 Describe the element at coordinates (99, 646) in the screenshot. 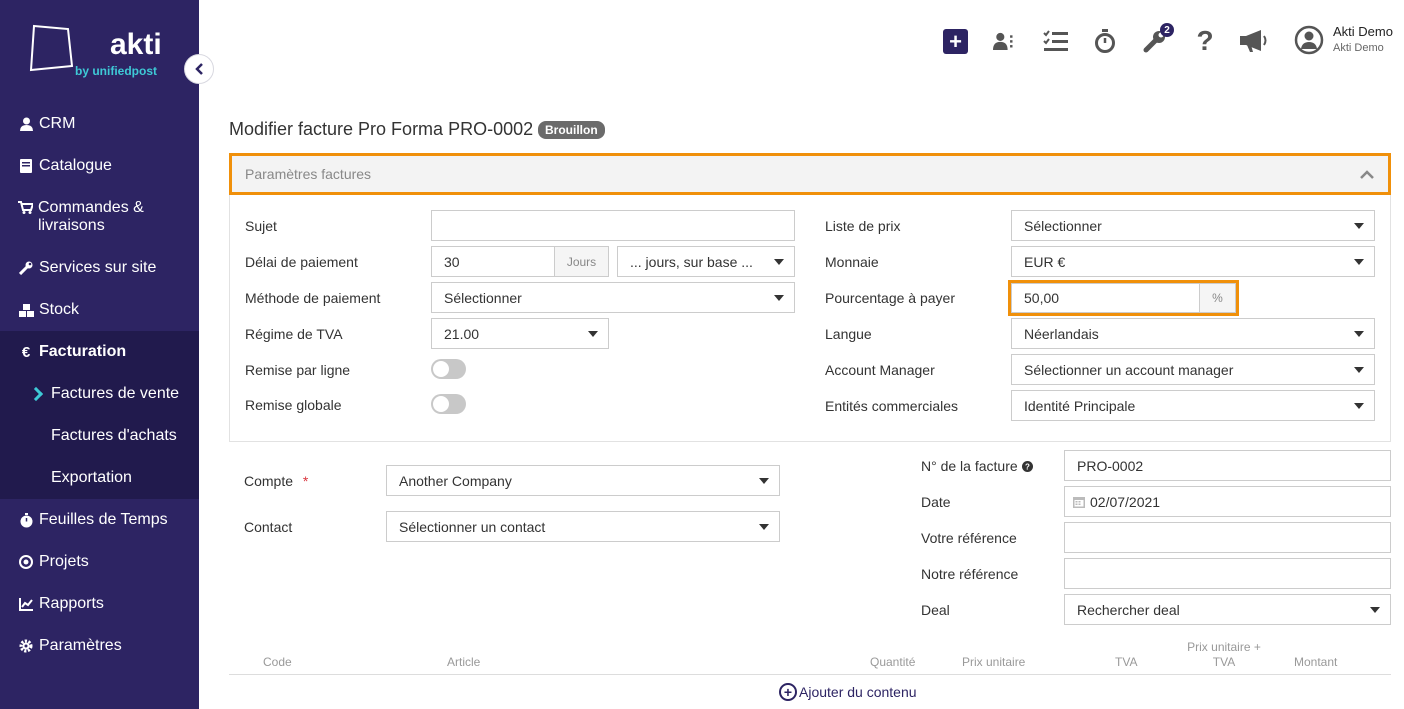

I see `sidebar-item-settings: Paramètres` at that location.